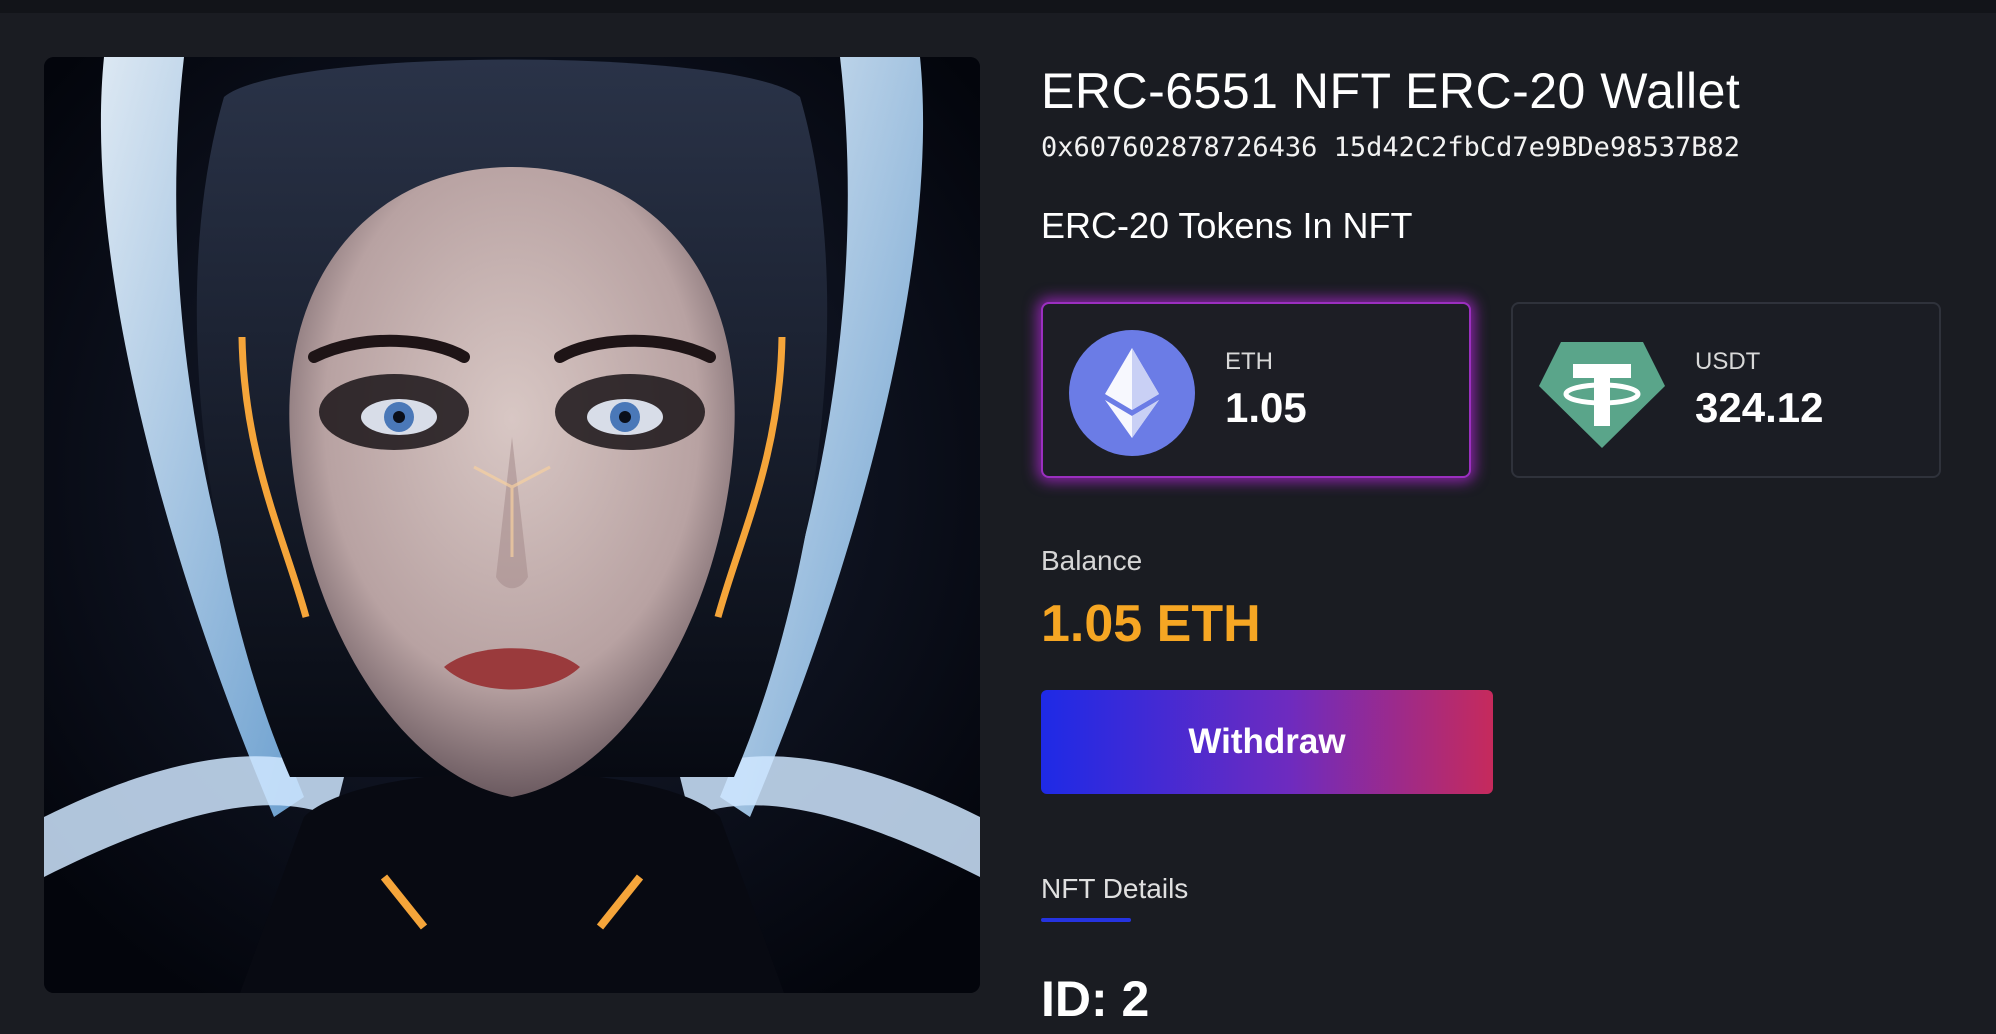 This screenshot has width=1996, height=1034. Describe the element at coordinates (1249, 361) in the screenshot. I see `token-symbol: ETH` at that location.